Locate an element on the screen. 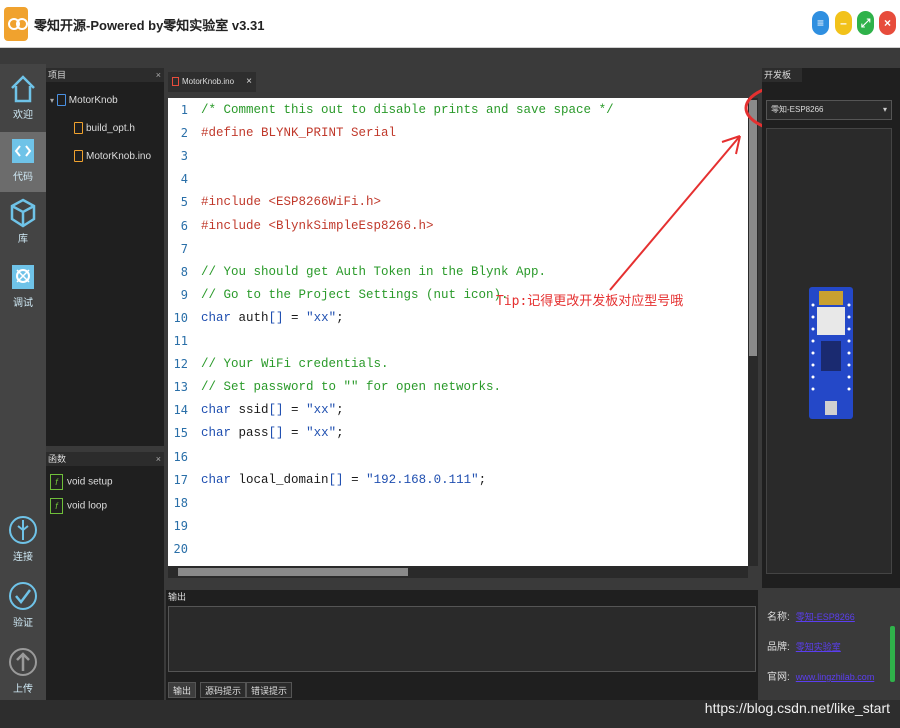 The image size is (900, 728). scrollbar-thumb is located at coordinates (293, 572).